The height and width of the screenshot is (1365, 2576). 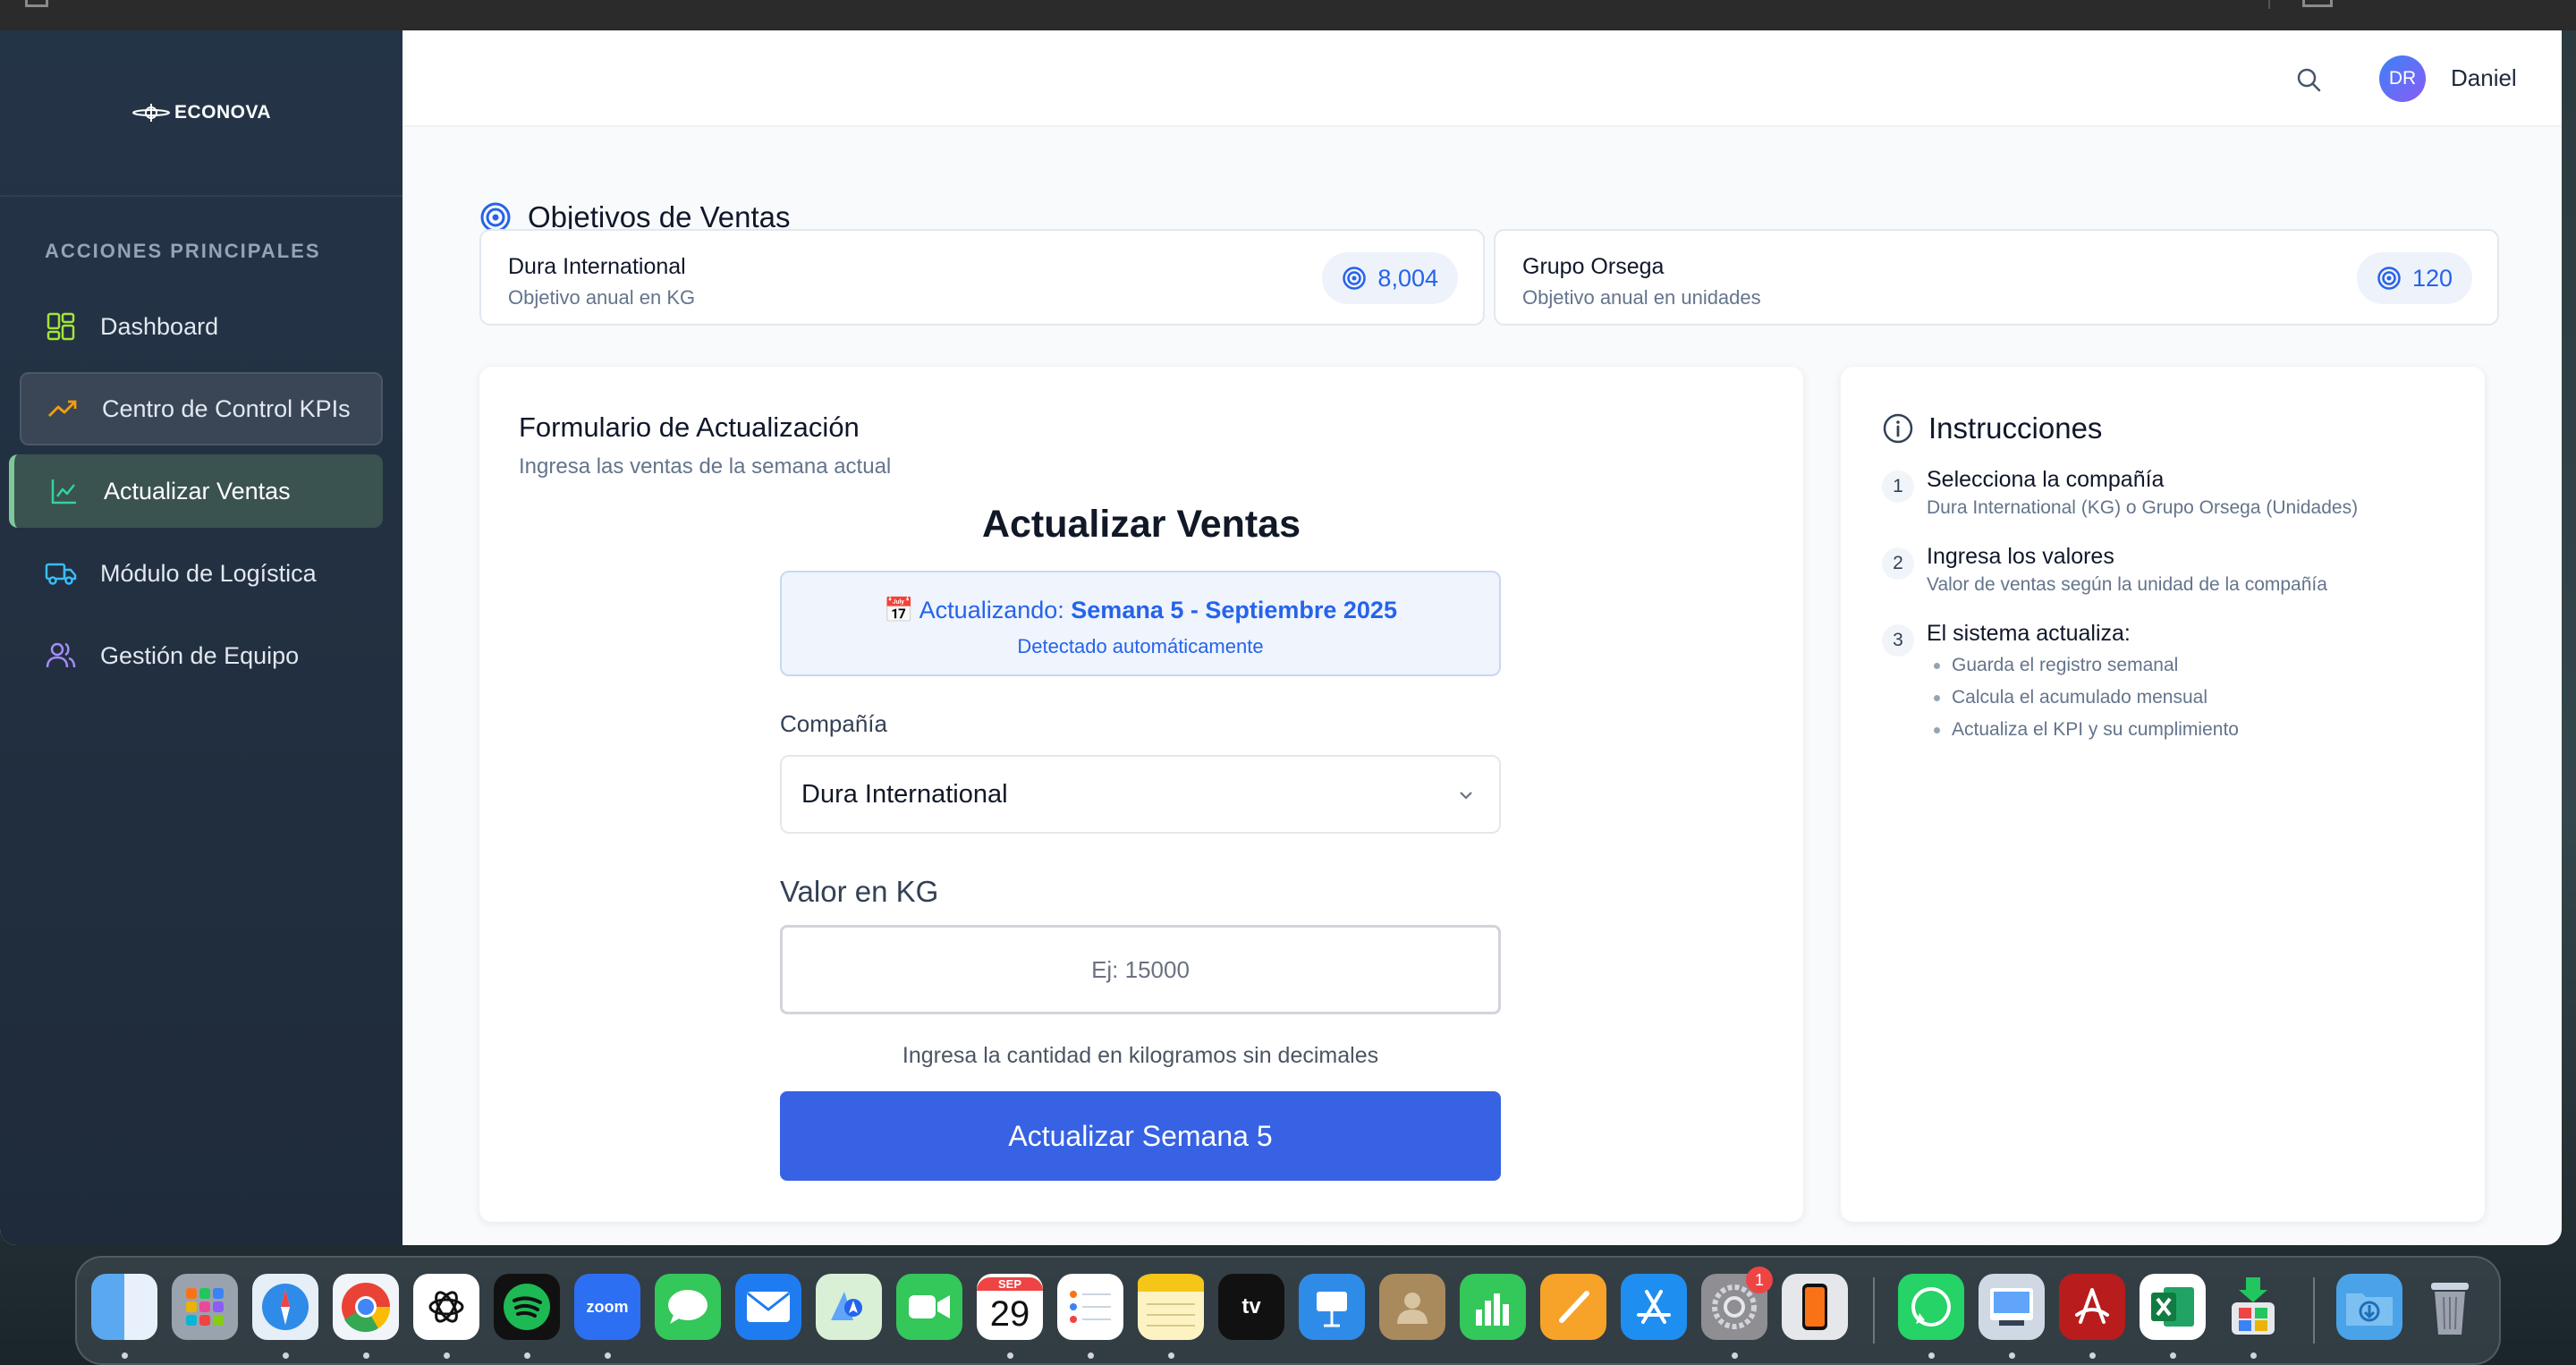 I want to click on chatgpt-icon, so click(x=446, y=1307).